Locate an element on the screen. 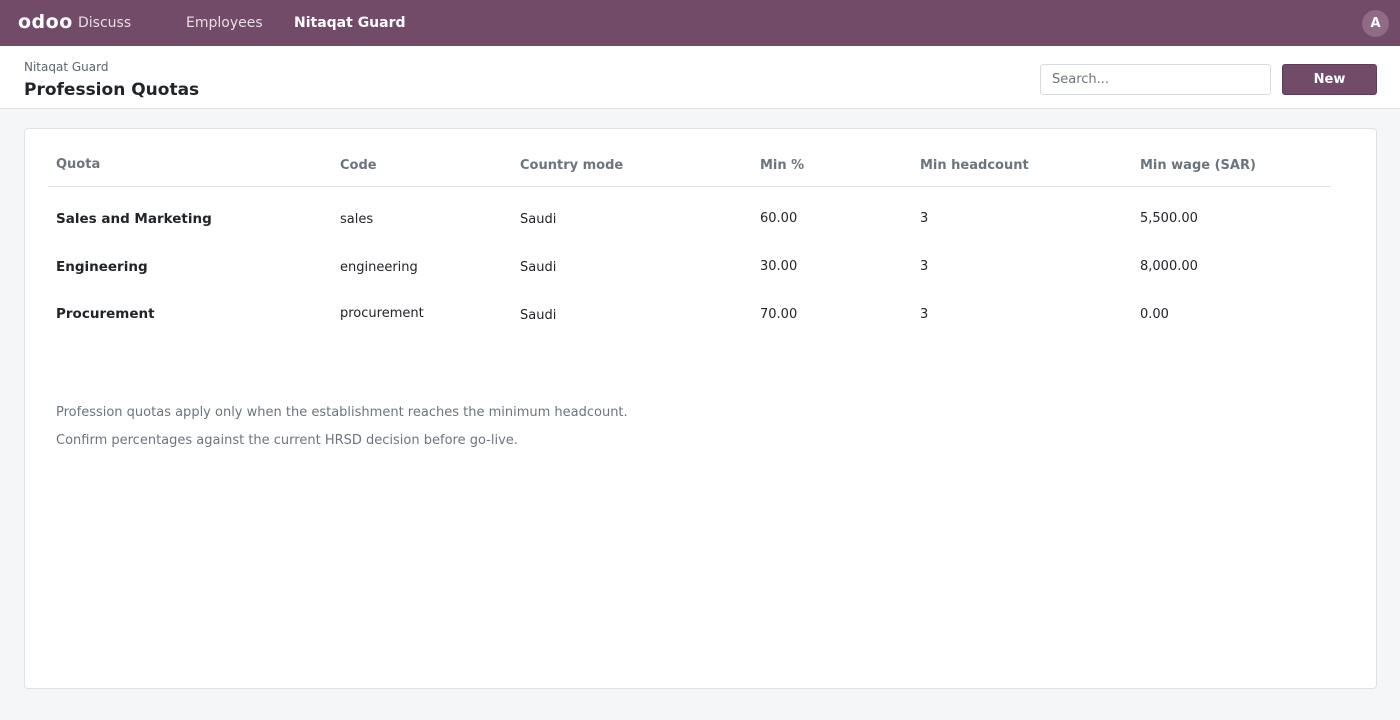 This screenshot has height=720, width=1400. search-input is located at coordinates (1155, 79).